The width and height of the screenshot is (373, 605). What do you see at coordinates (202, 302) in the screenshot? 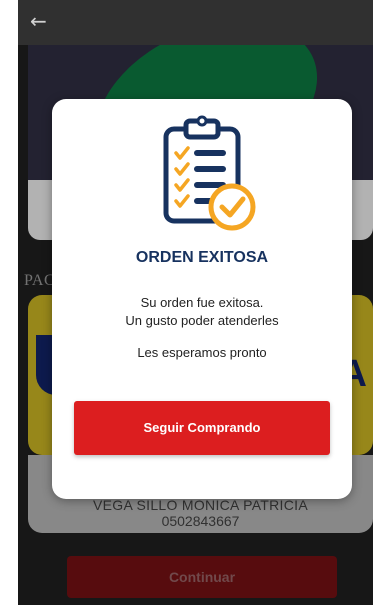
I see `dialog-message-line1: Su orden fue exitosa.` at bounding box center [202, 302].